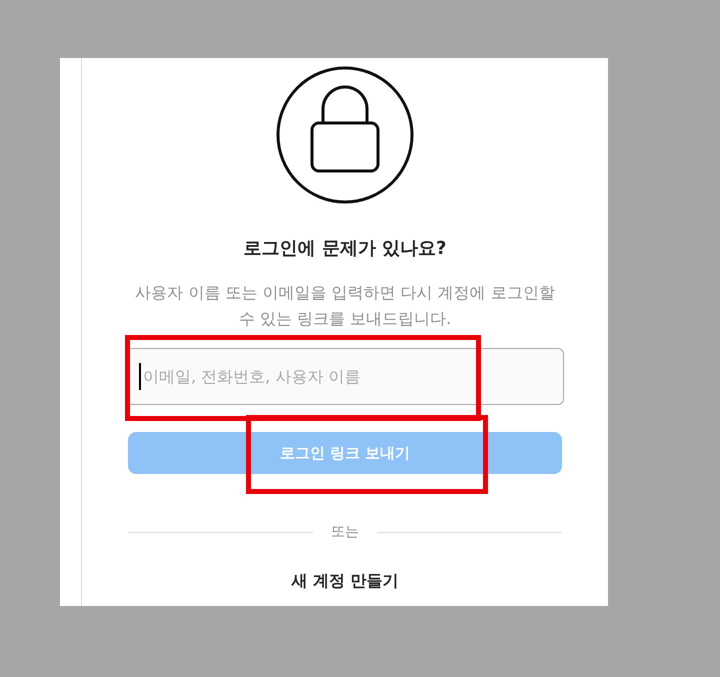 The height and width of the screenshot is (677, 720). What do you see at coordinates (345, 249) in the screenshot?
I see `dialog-title: 로그인에 문제가 있나요?` at bounding box center [345, 249].